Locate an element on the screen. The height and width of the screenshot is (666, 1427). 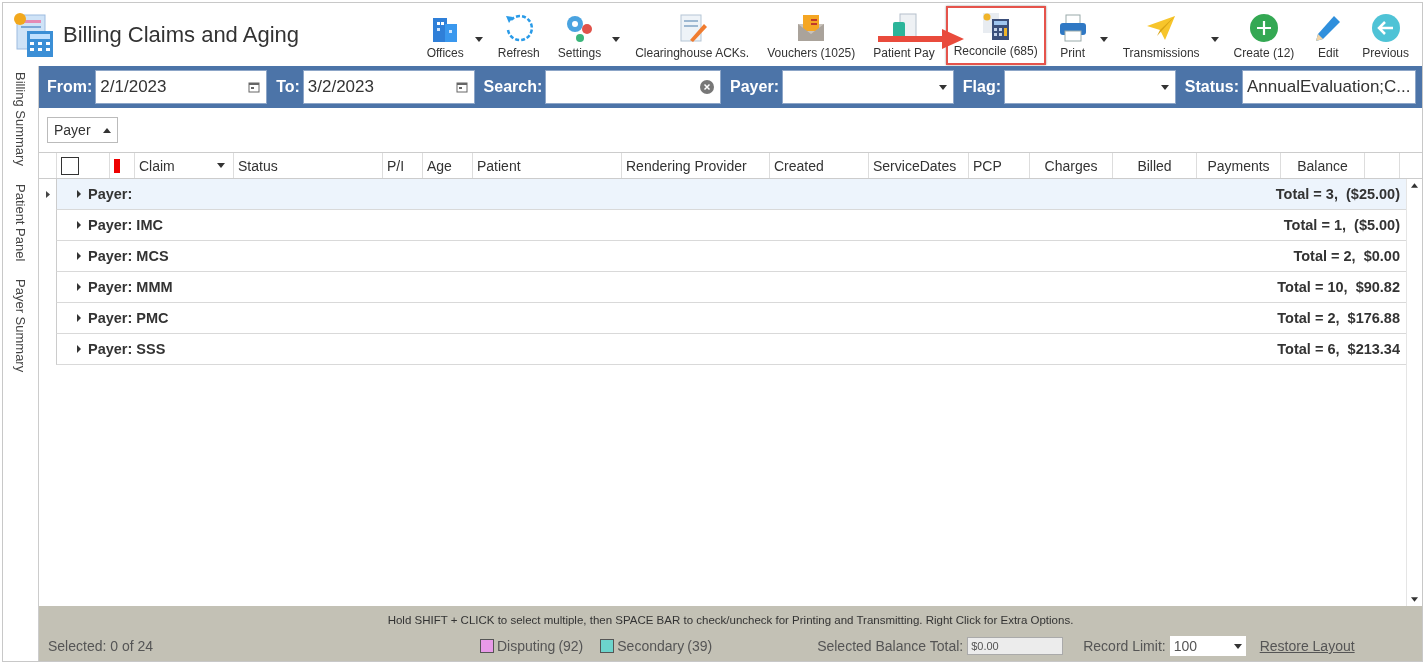
group-row: Payer: SSS Total = 6, $213.34 is located at coordinates (731, 349).